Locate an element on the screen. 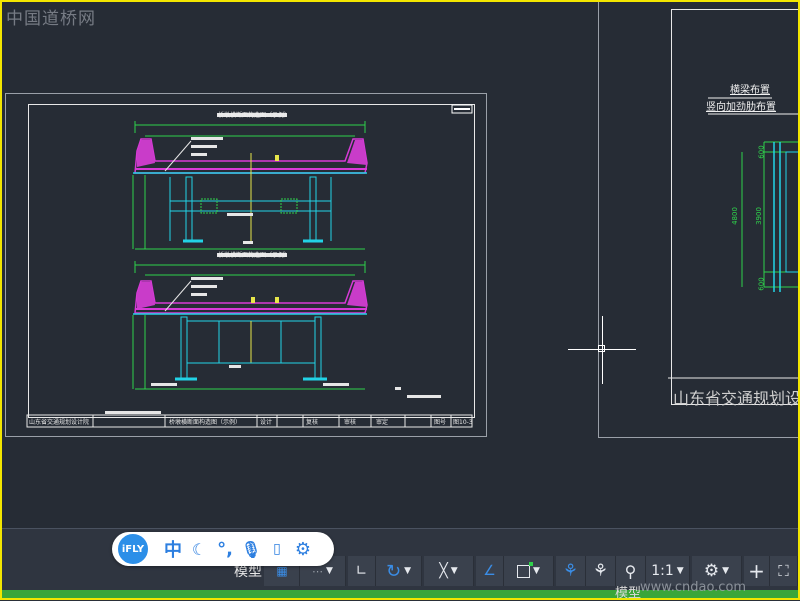 This screenshot has height=601, width=800. sheet-1-section-title-top: 桥墩横断面构造图（示例） is located at coordinates (254, 115).